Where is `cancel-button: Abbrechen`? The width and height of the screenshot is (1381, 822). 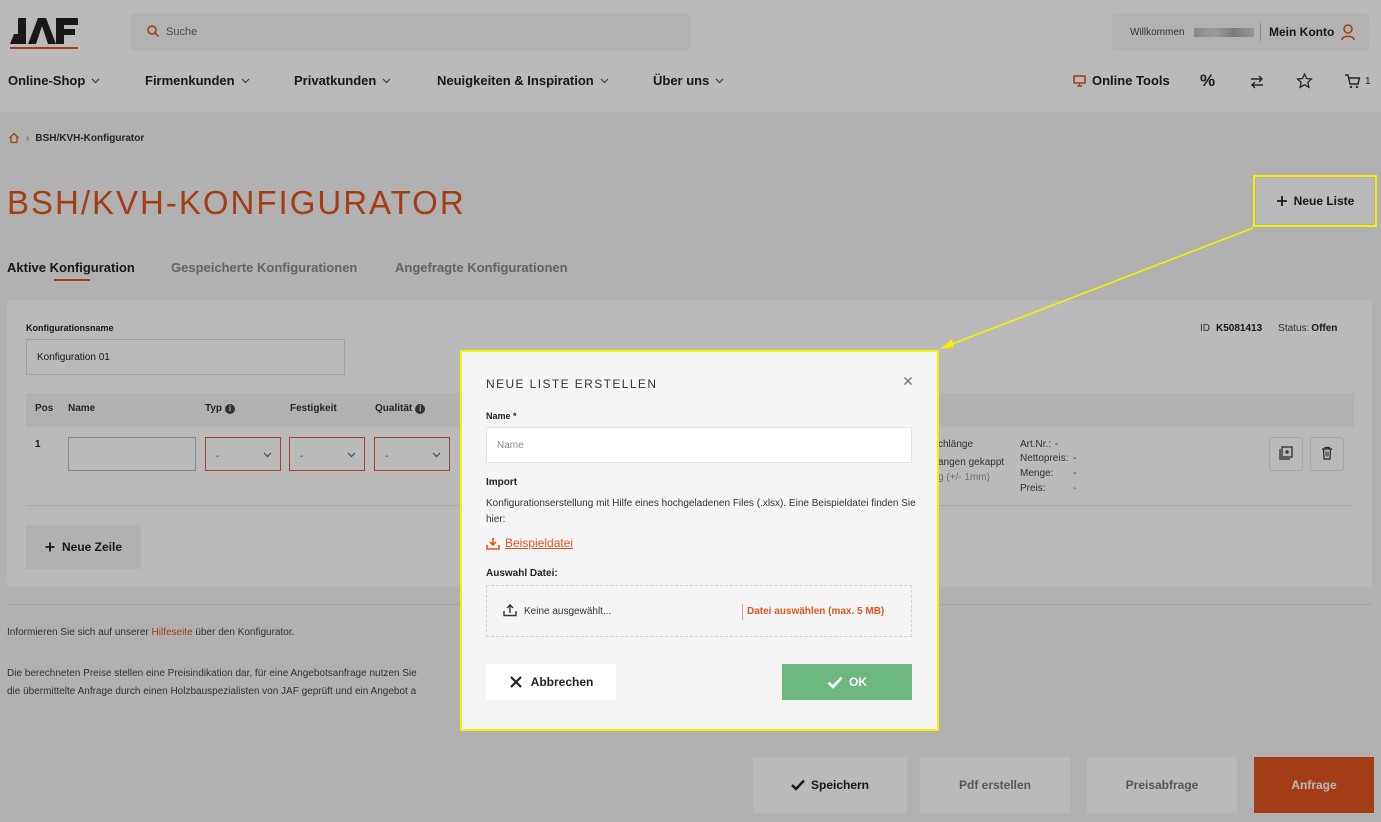 cancel-button: Abbrechen is located at coordinates (551, 682).